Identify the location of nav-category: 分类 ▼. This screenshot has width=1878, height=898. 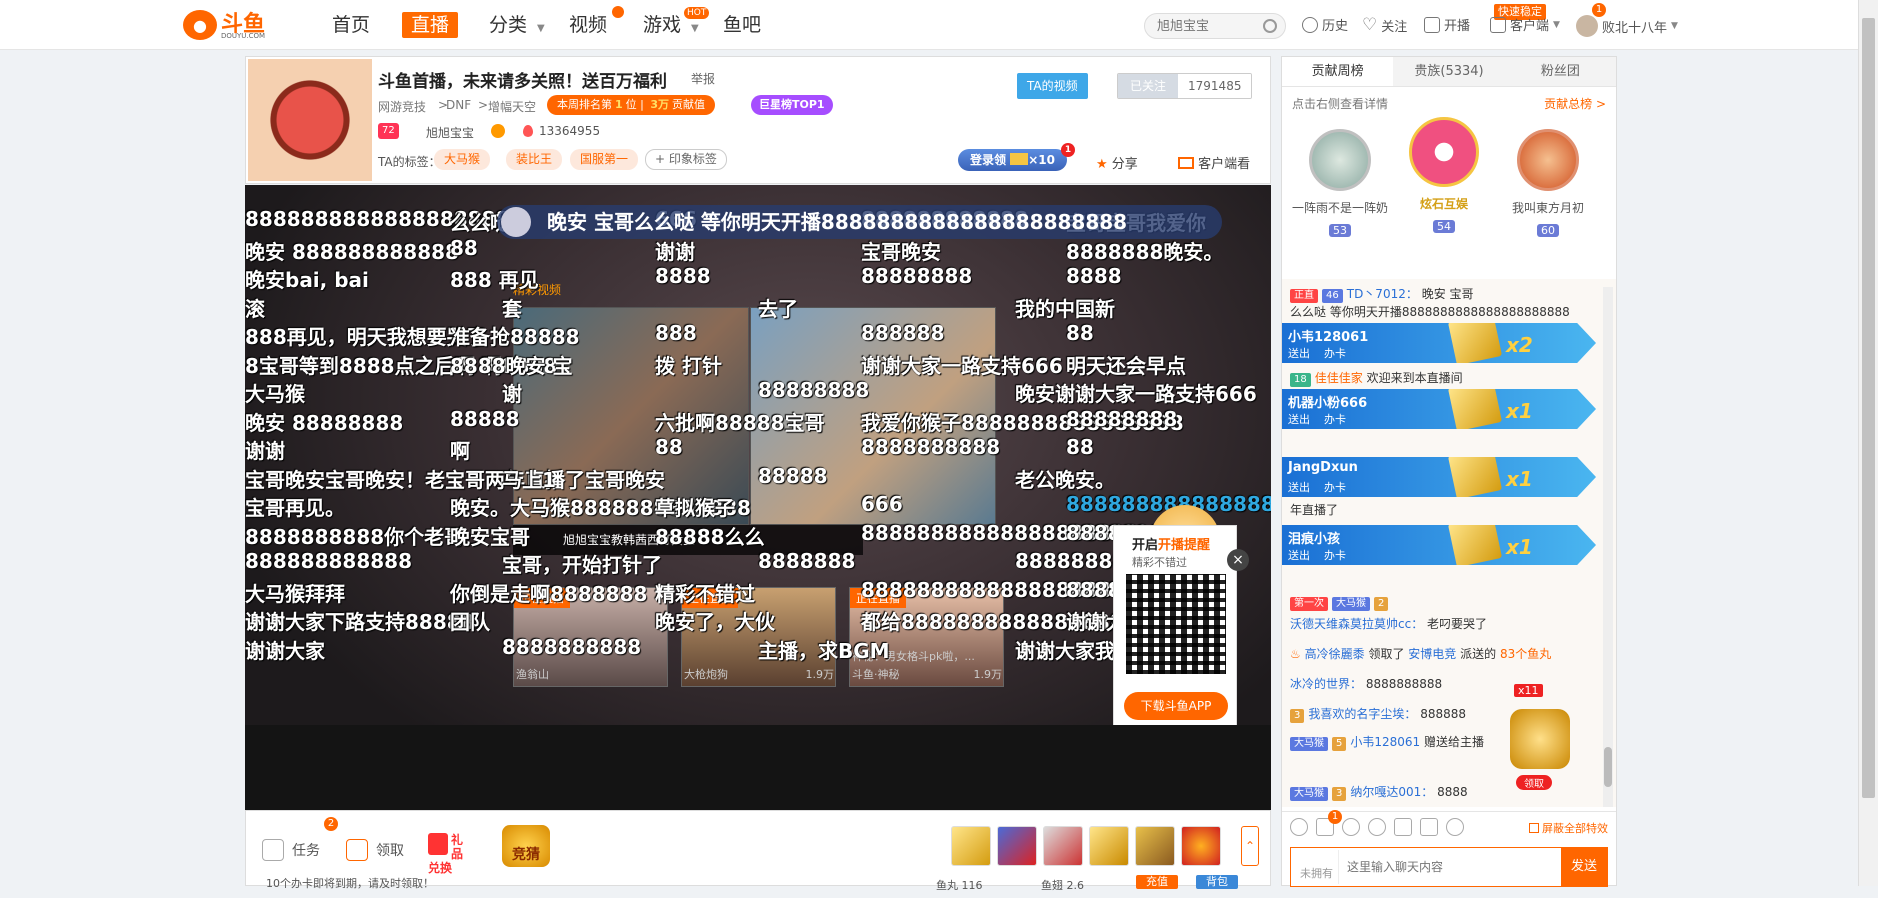
(517, 25).